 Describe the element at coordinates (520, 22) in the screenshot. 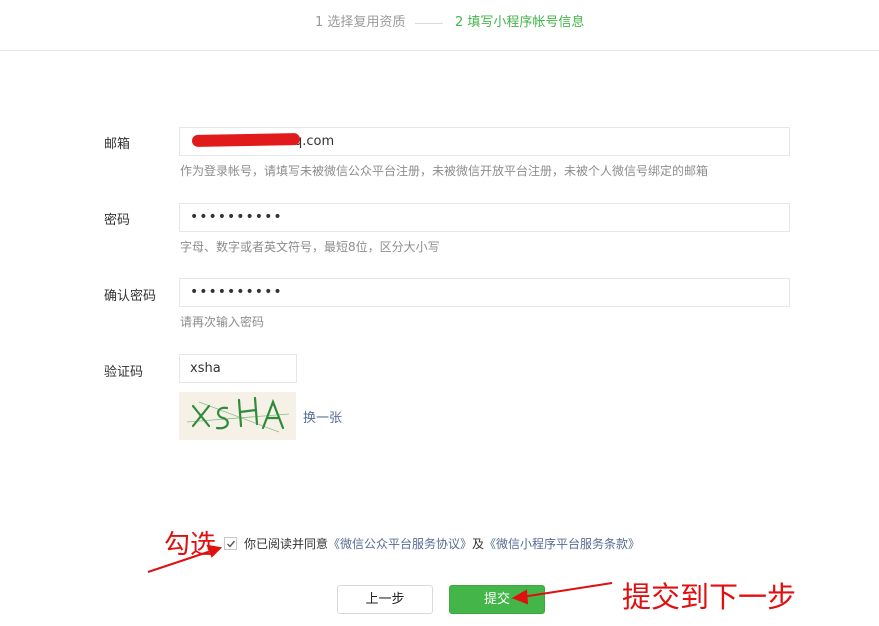

I see `step-fill-account-info: 2 填写小程序帐号信息` at that location.